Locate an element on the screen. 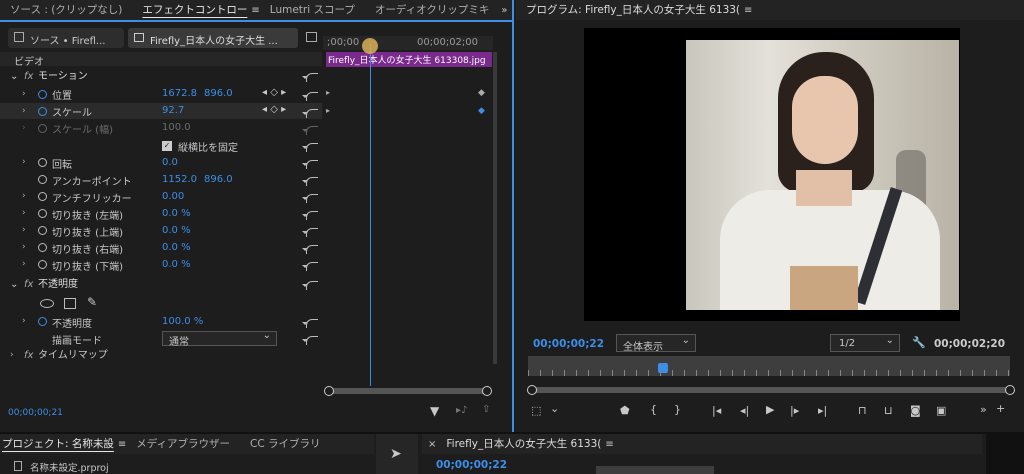 Image resolution: width=1024 pixels, height=474 pixels. current-time: 00;00;00;21 is located at coordinates (35, 413).